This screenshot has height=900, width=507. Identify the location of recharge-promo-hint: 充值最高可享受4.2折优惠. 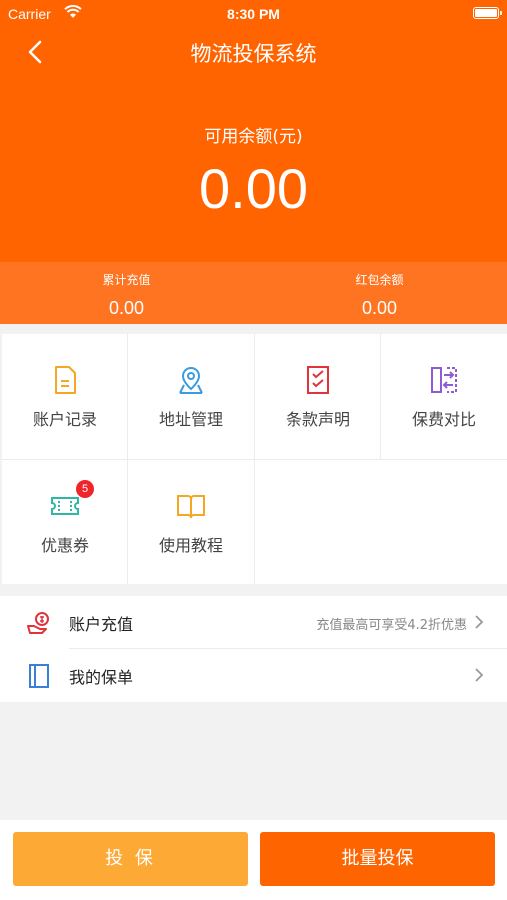
(391, 625).